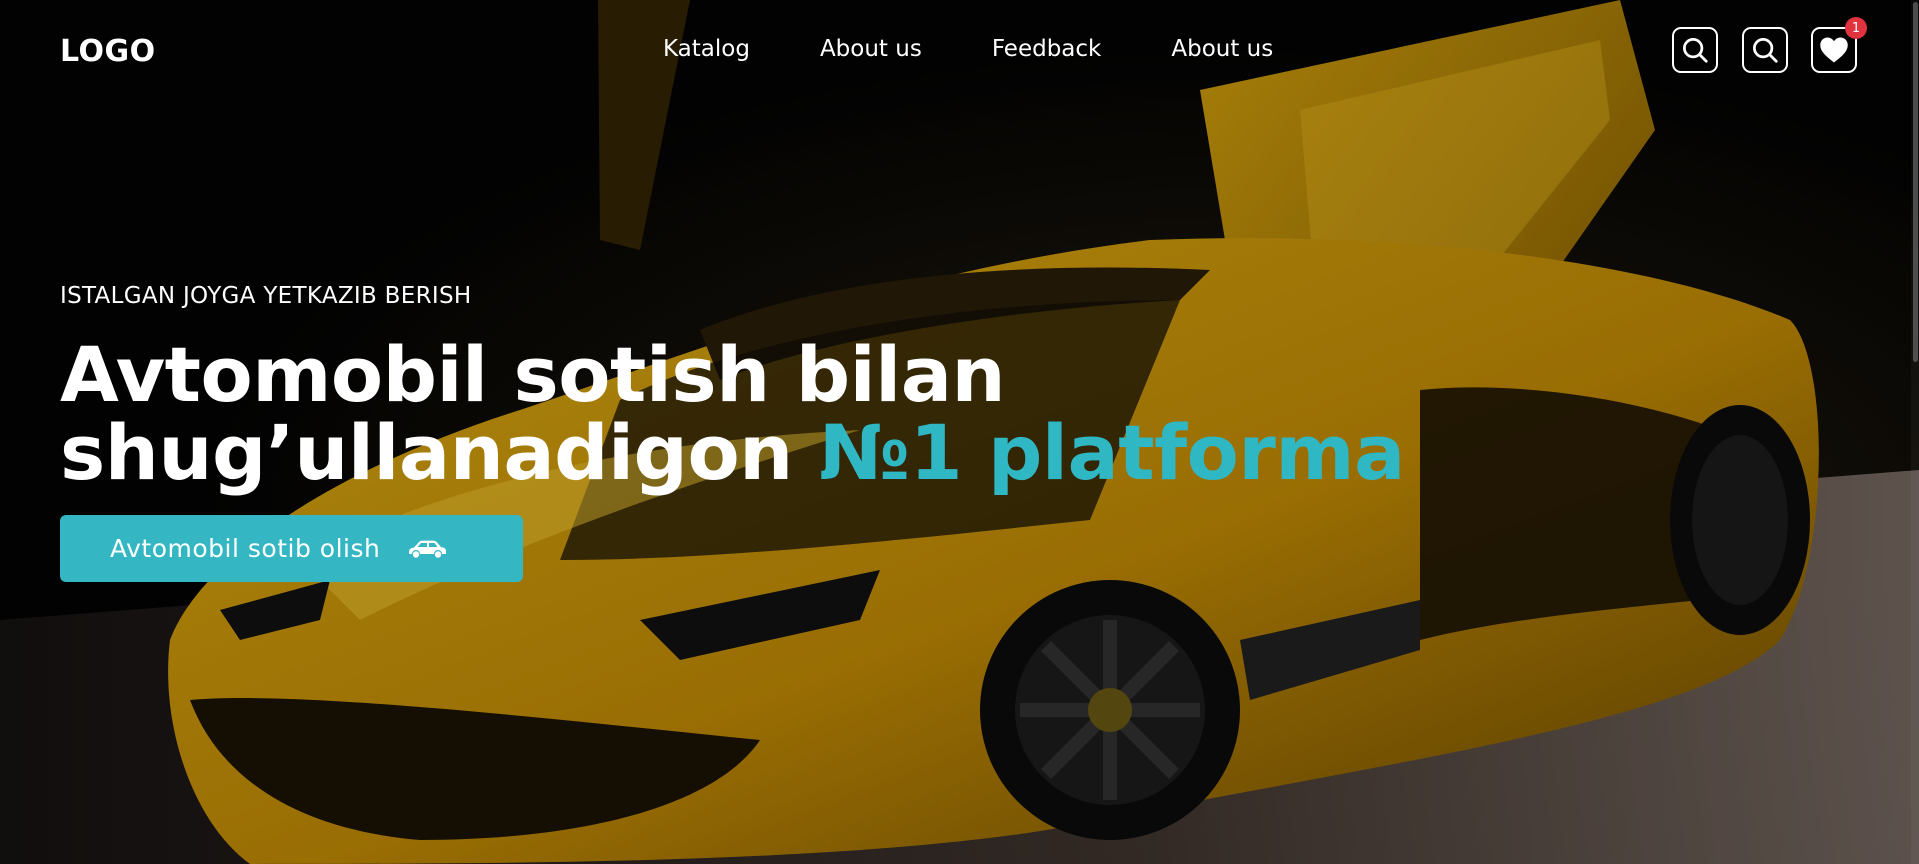 This screenshot has width=1919, height=864. I want to click on page-scrollbar, so click(1915, 432).